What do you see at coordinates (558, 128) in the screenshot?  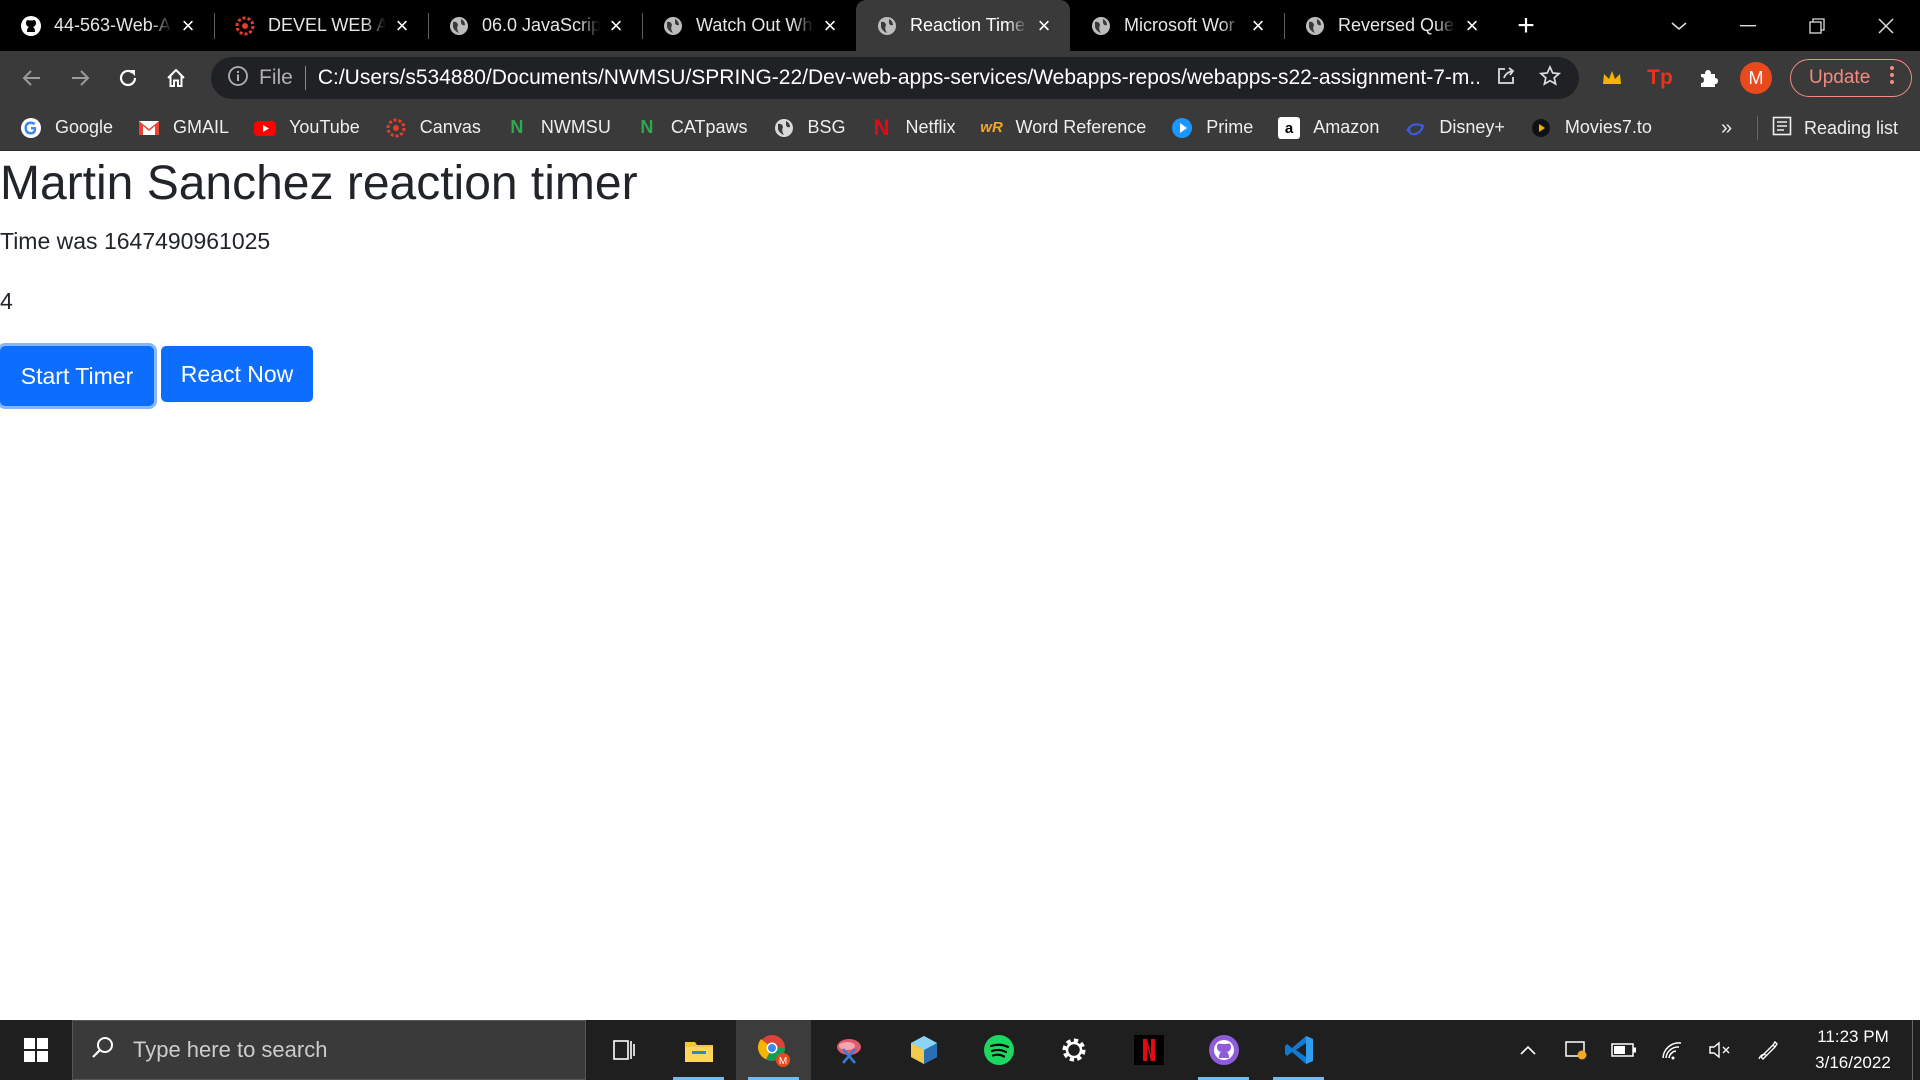 I see `bookmark-nwmsu: N NWMSU` at bounding box center [558, 128].